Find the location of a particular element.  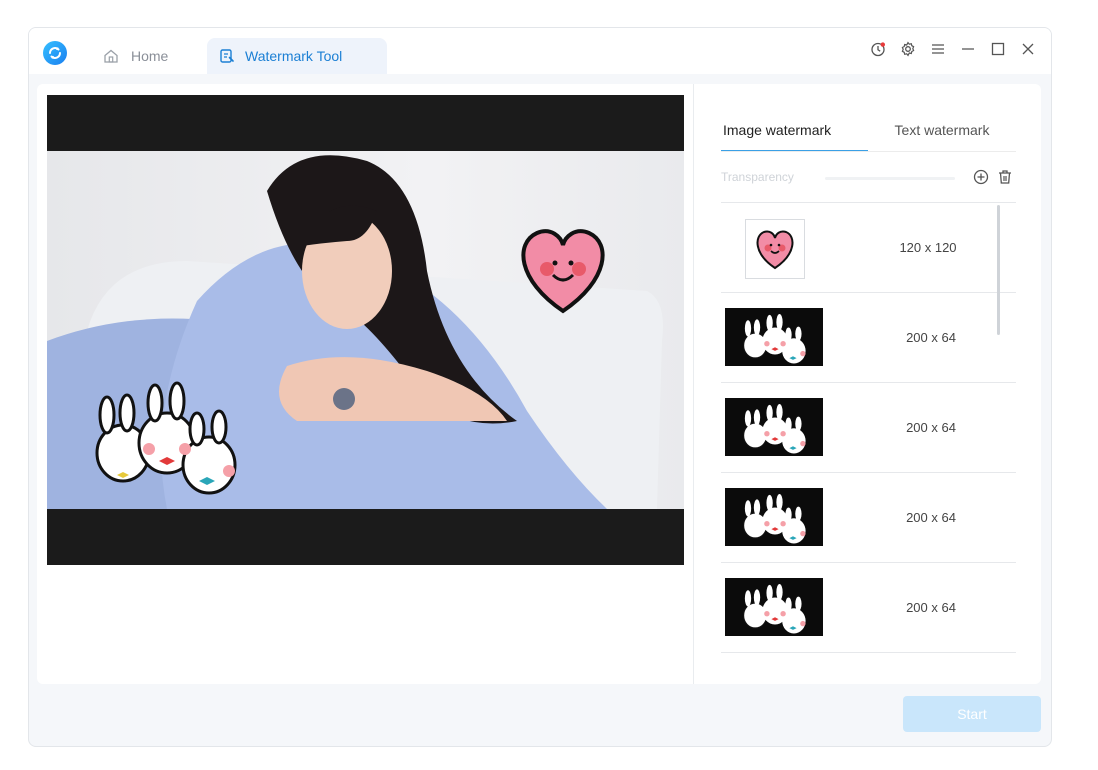

transparency-row: Transparency is located at coordinates (868, 178).